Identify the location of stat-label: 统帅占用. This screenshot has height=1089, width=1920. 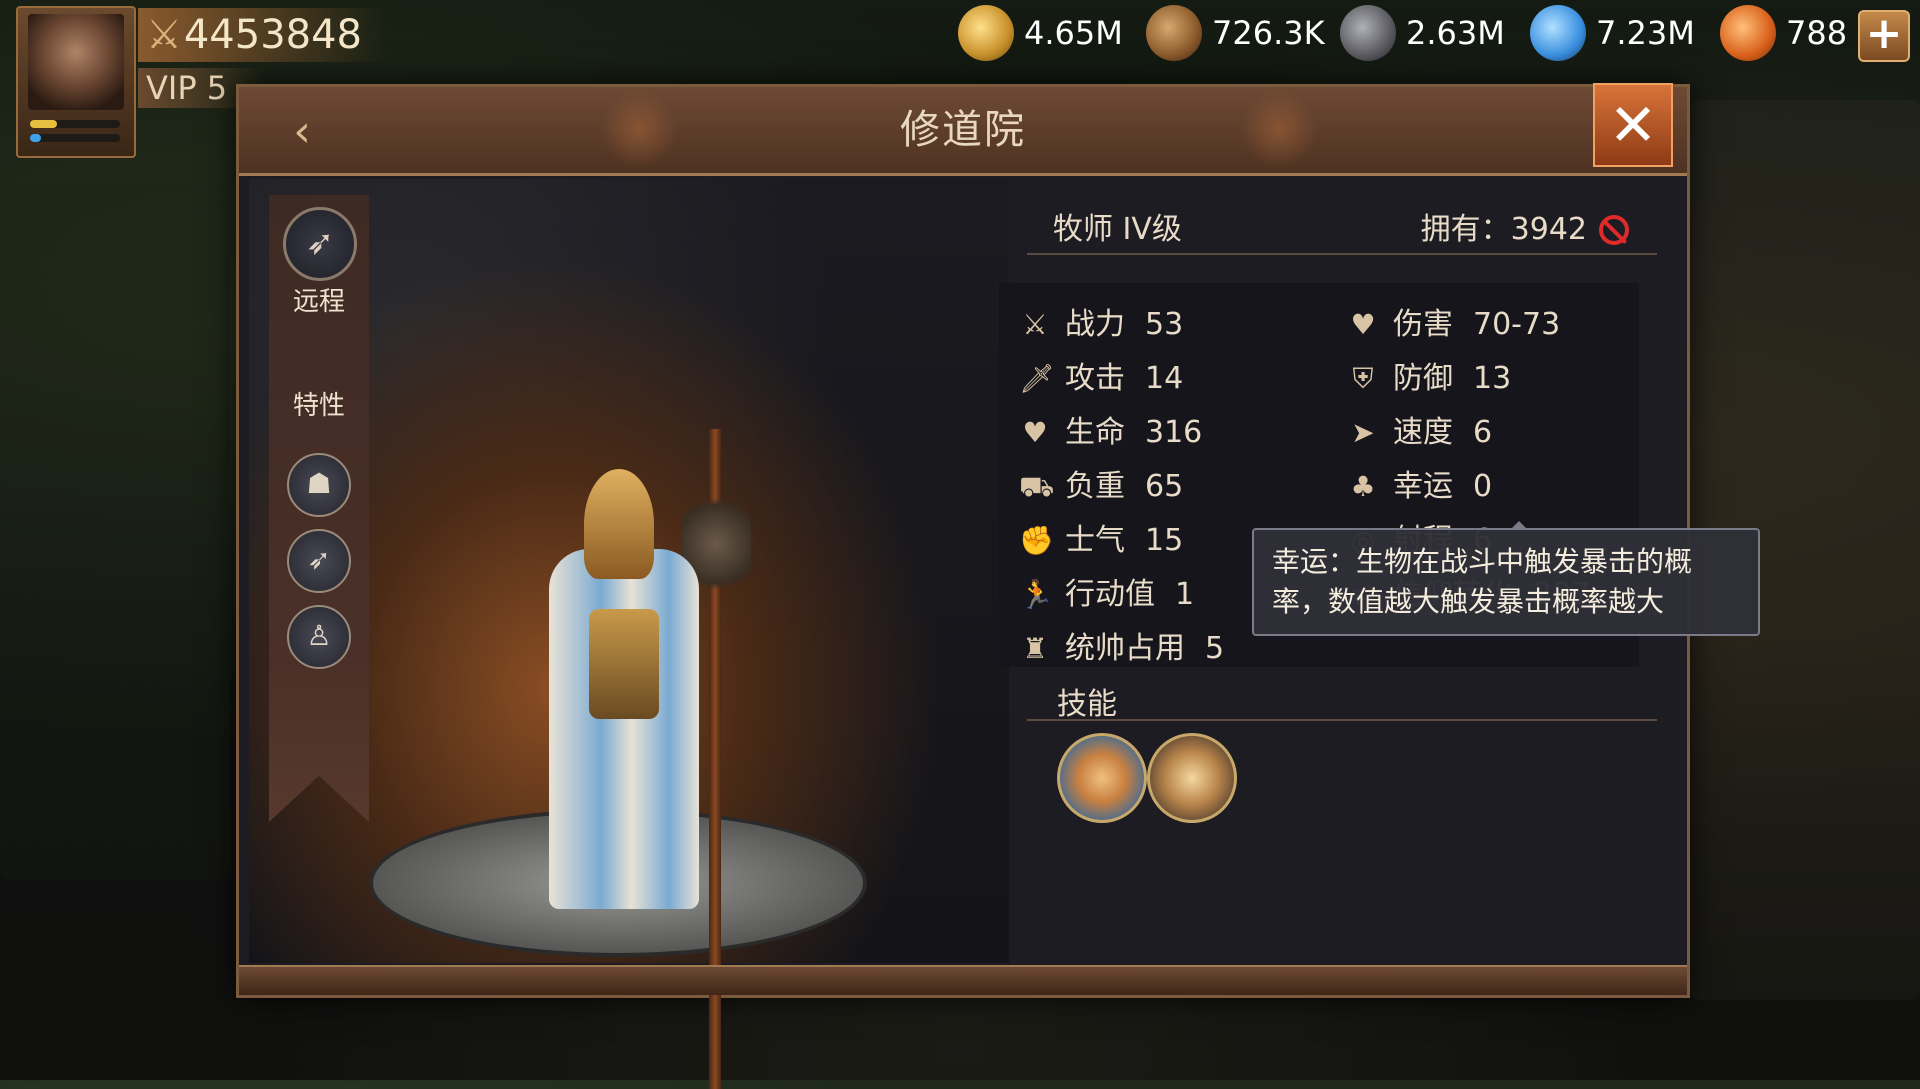
(1125, 648).